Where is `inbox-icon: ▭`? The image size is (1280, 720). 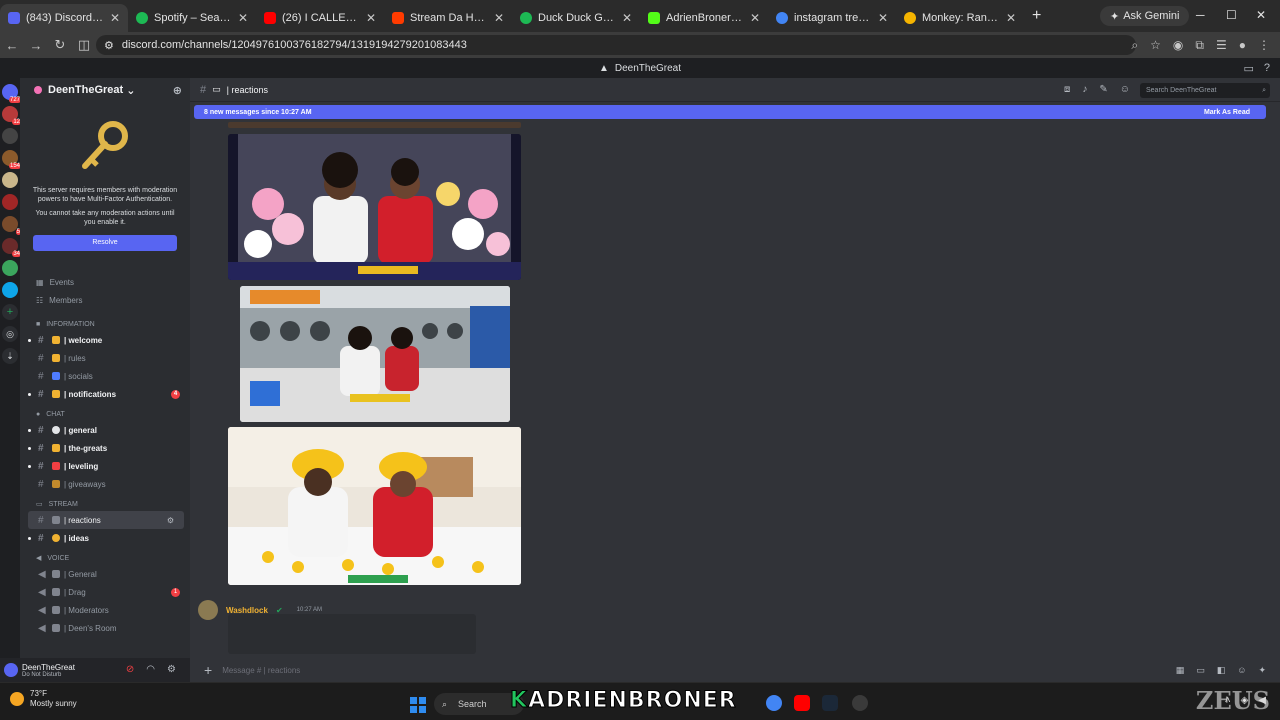 inbox-icon: ▭ is located at coordinates (1248, 68).